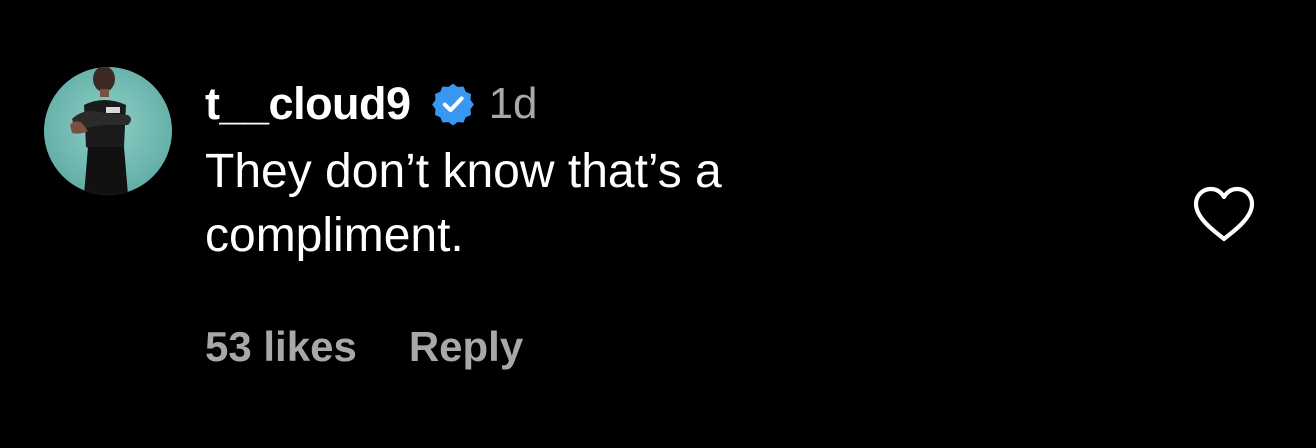 This screenshot has width=1316, height=448. I want to click on avatar-image, so click(108, 131).